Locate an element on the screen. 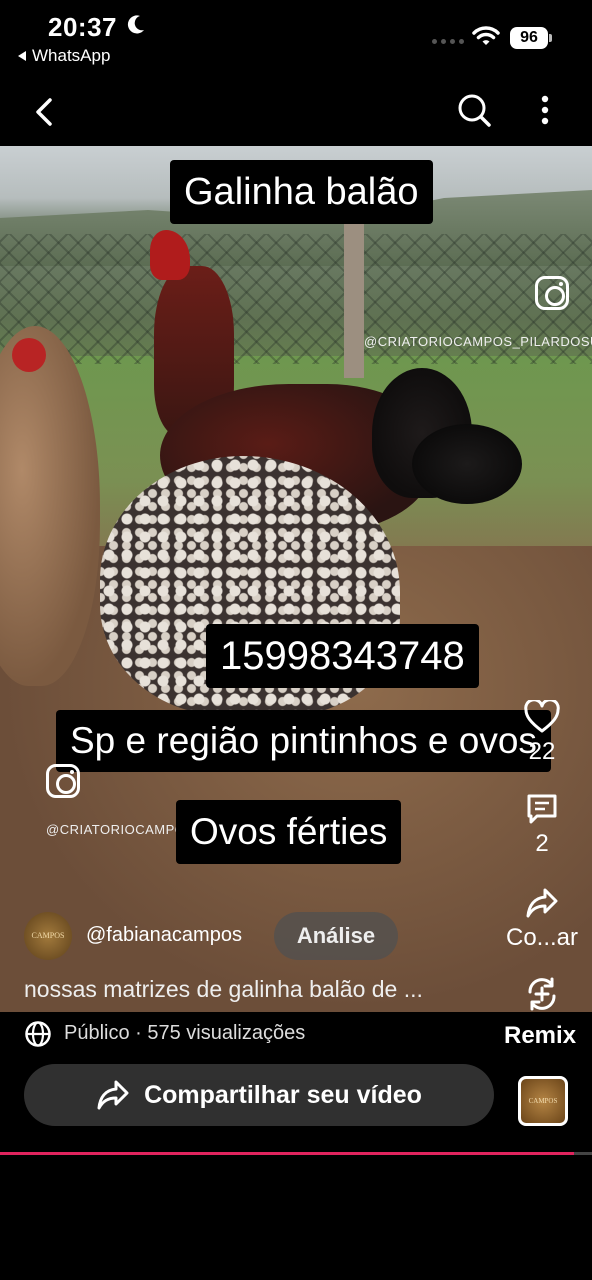 This screenshot has height=1280, width=592. info-bar: Público · 575 visualizações Remix is located at coordinates (296, 1038).